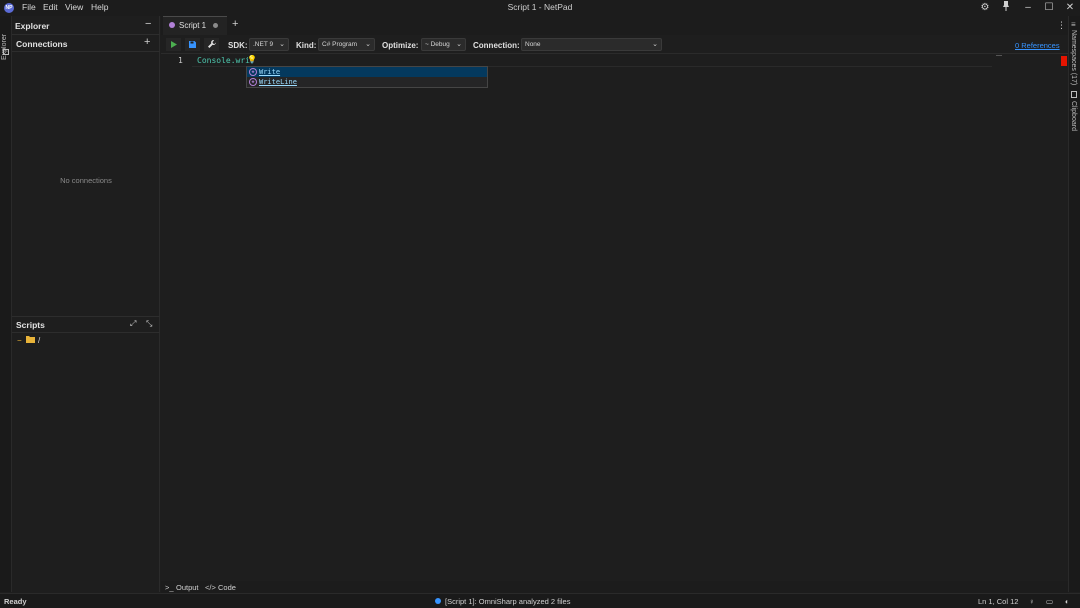 Image resolution: width=1080 pixels, height=608 pixels. Describe the element at coordinates (1073, 57) in the screenshot. I see `namespaces-tab: Namespaces (17)` at that location.